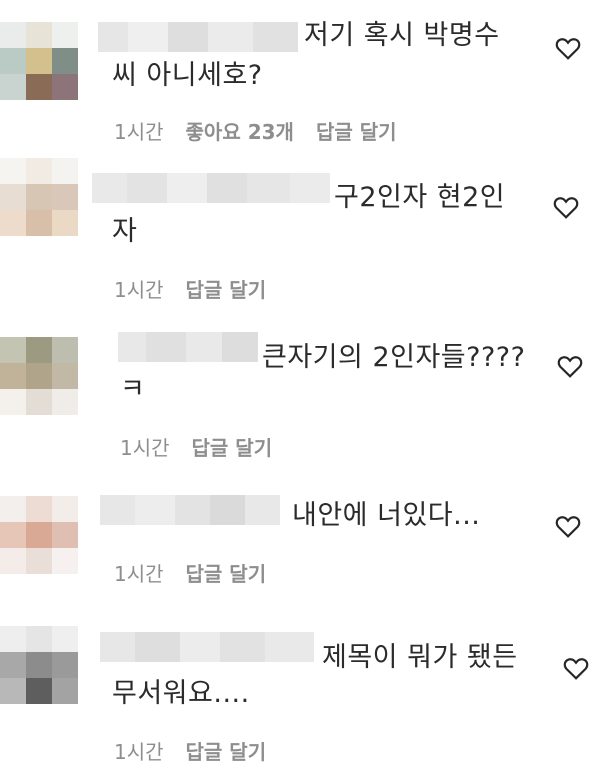 The height and width of the screenshot is (778, 600). What do you see at coordinates (394, 357) in the screenshot?
I see `comment-text: 큰자기의 2인자들????` at bounding box center [394, 357].